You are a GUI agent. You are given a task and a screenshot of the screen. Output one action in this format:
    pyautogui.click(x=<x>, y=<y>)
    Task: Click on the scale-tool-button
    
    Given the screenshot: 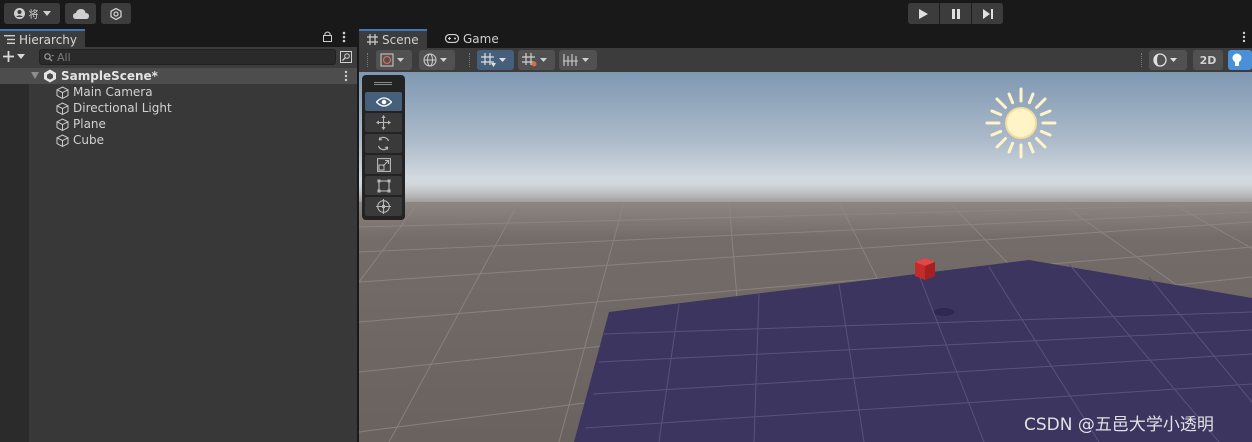 What is the action you would take?
    pyautogui.click(x=383, y=164)
    